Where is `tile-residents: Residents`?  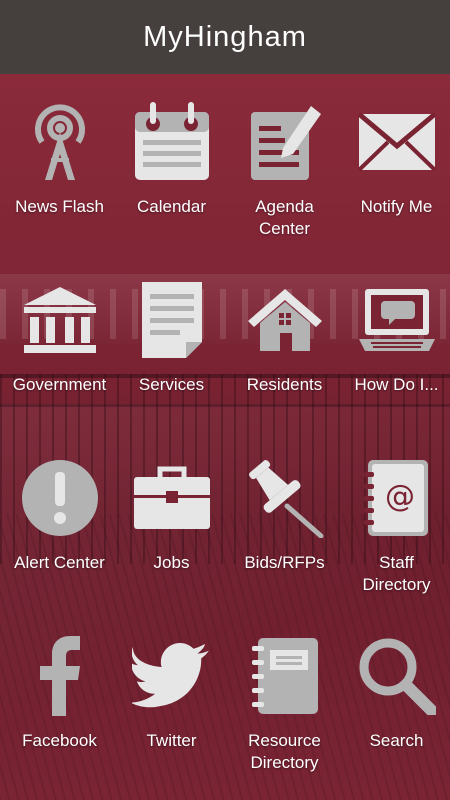
tile-residents: Residents is located at coordinates (284, 338).